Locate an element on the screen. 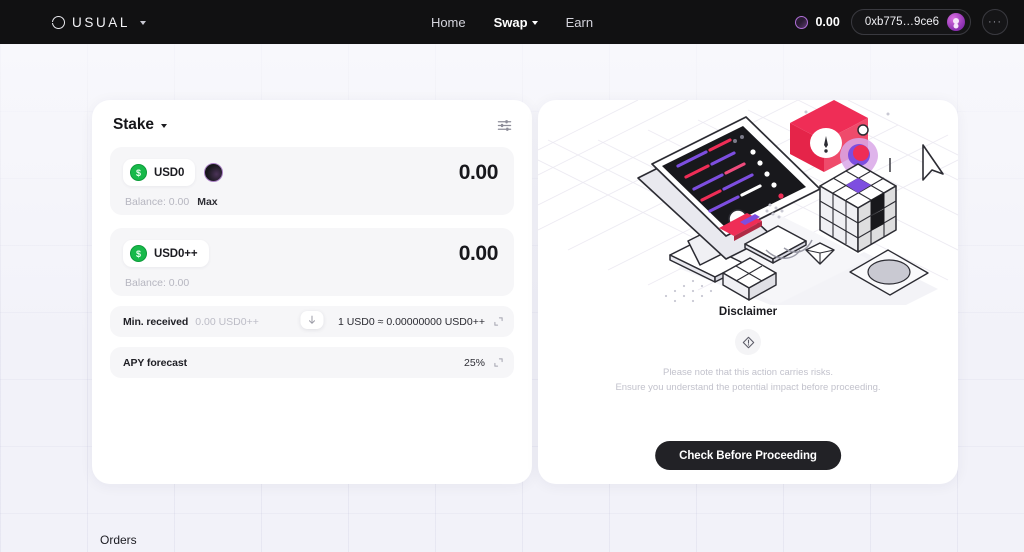 The image size is (1024, 552). nav-link-home-label: Home is located at coordinates (448, 22).